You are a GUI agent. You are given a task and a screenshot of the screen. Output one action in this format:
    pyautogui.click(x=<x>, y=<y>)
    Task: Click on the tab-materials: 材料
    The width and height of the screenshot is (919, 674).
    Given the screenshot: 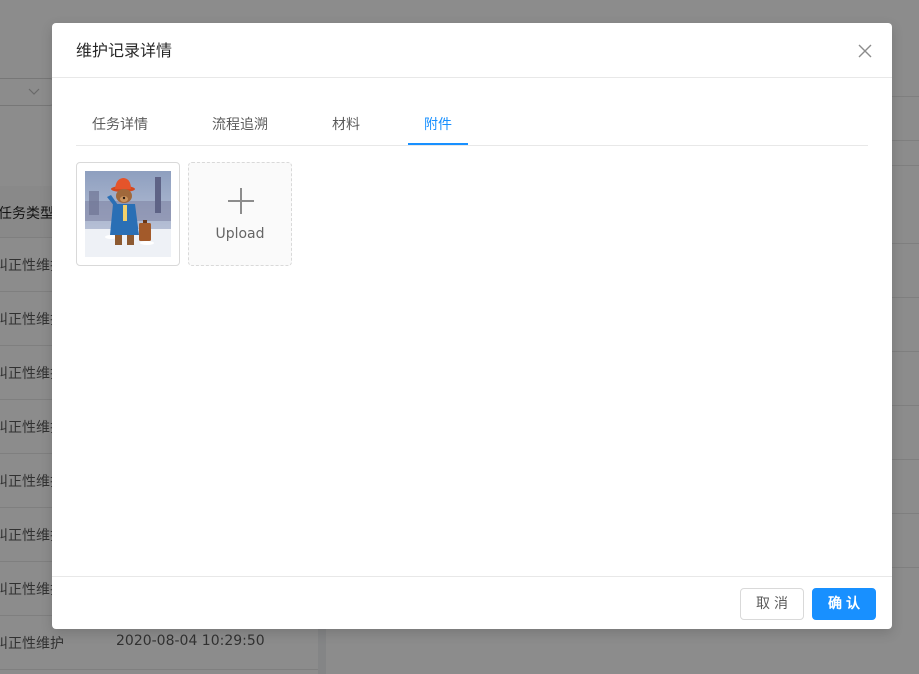 What is the action you would take?
    pyautogui.click(x=346, y=126)
    